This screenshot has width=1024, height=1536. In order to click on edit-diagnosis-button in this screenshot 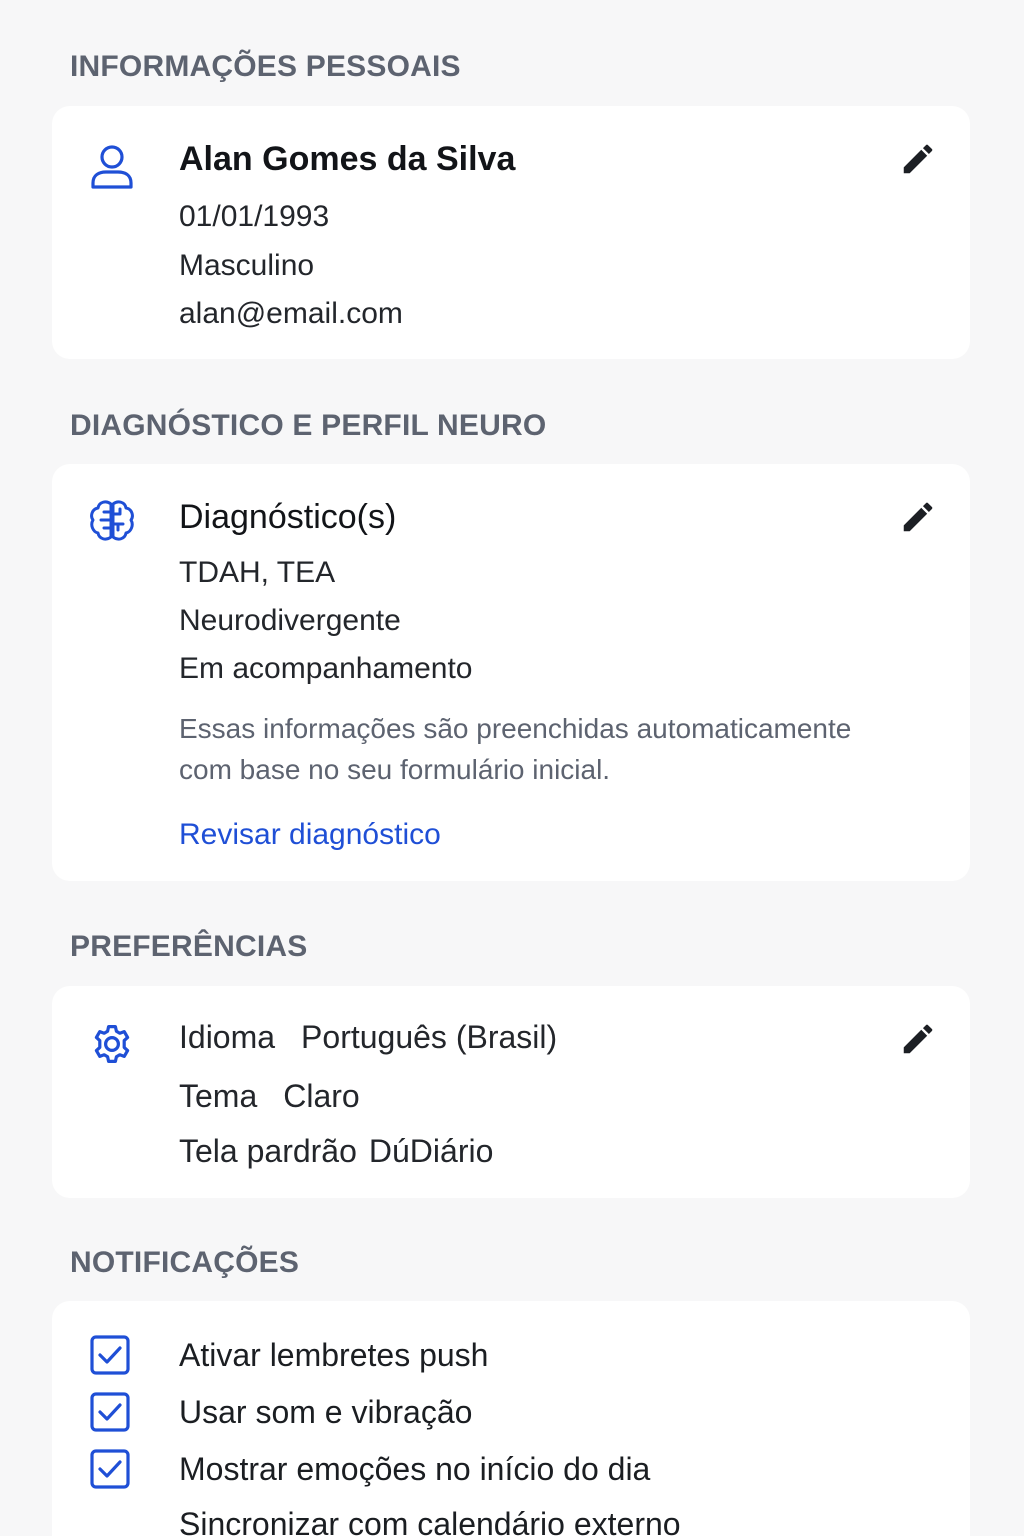, I will do `click(918, 517)`.